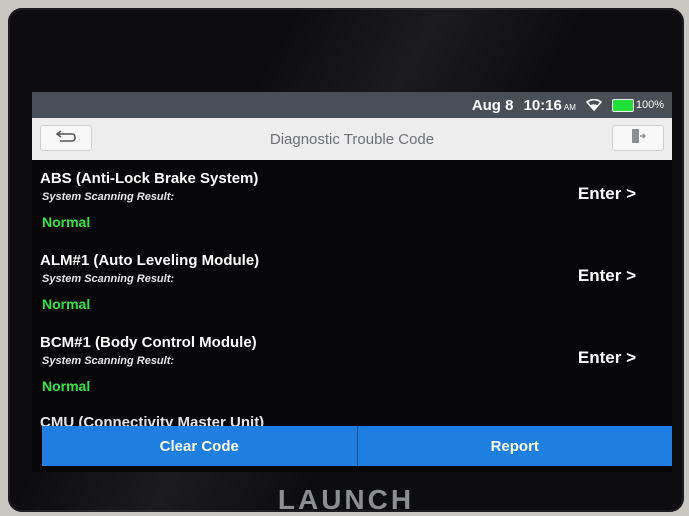  What do you see at coordinates (346, 498) in the screenshot?
I see `brand-logo: LAUNCH` at bounding box center [346, 498].